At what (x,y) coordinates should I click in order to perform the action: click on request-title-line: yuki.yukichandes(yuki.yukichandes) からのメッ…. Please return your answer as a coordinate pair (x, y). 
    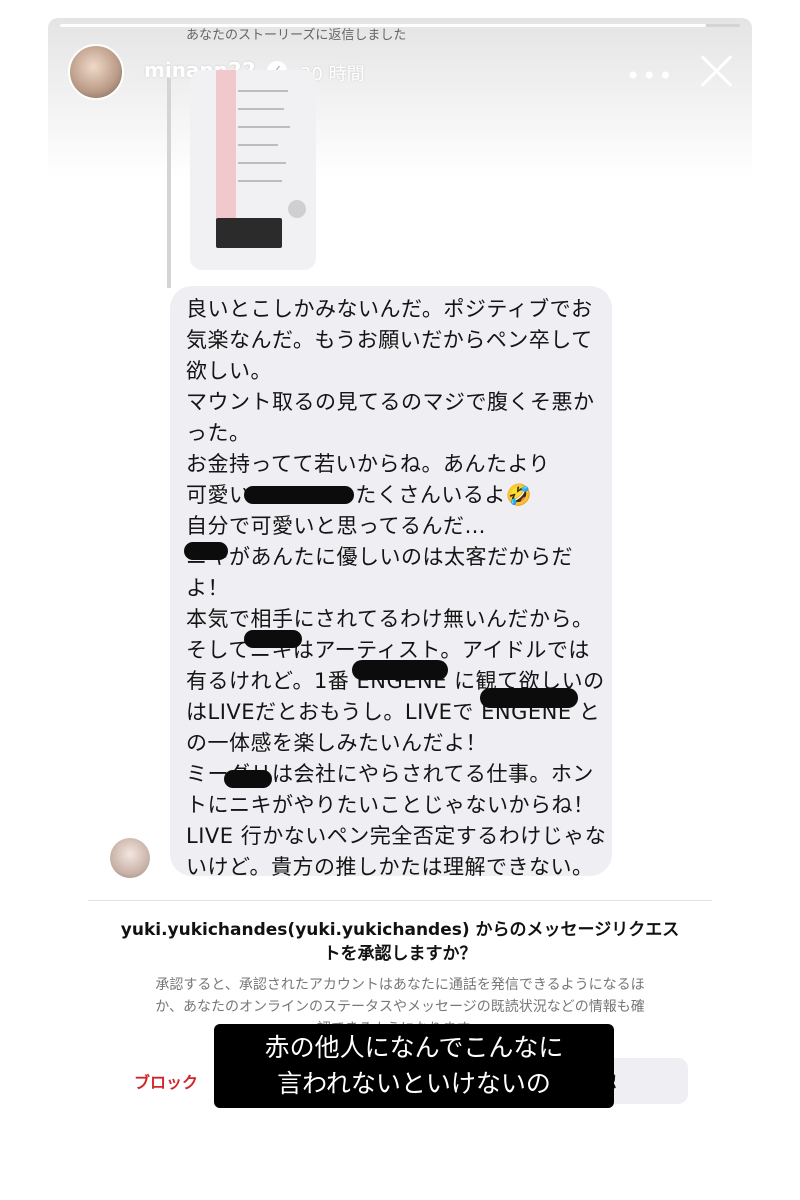
    Looking at the image, I should click on (400, 930).